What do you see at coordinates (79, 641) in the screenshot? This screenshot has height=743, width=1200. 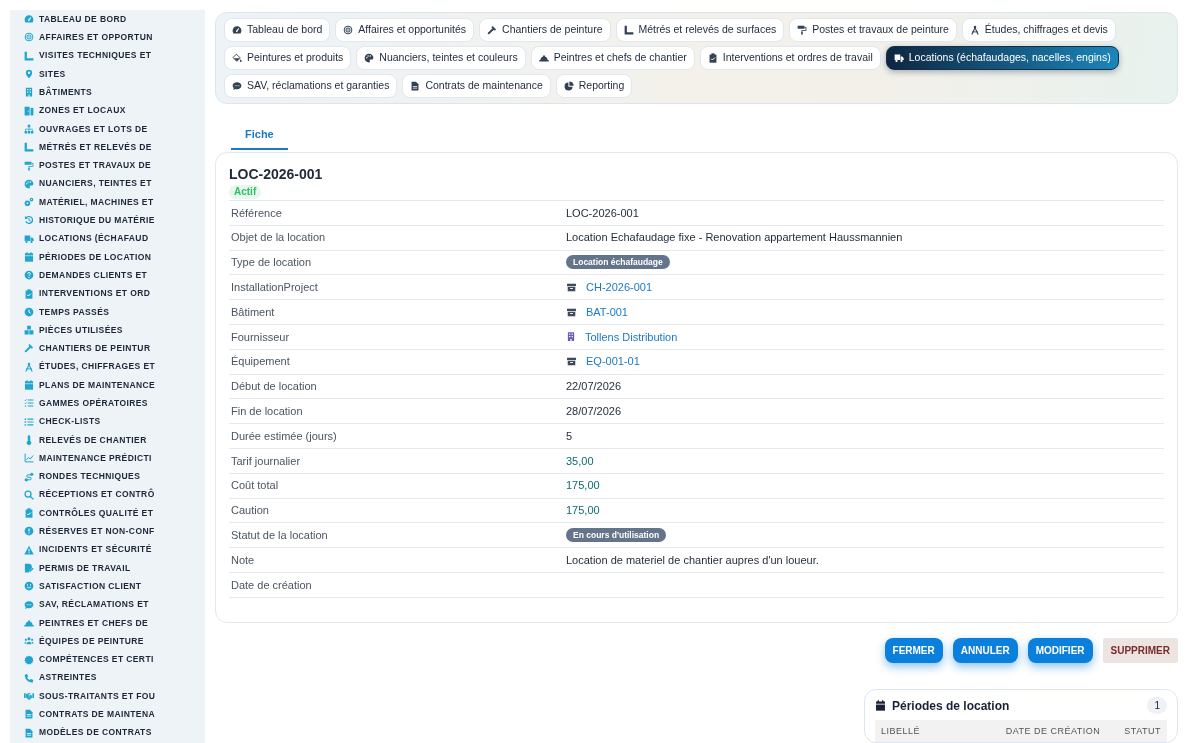 I see `sidebar-item: ÉQUIPES DE PEINTURE` at bounding box center [79, 641].